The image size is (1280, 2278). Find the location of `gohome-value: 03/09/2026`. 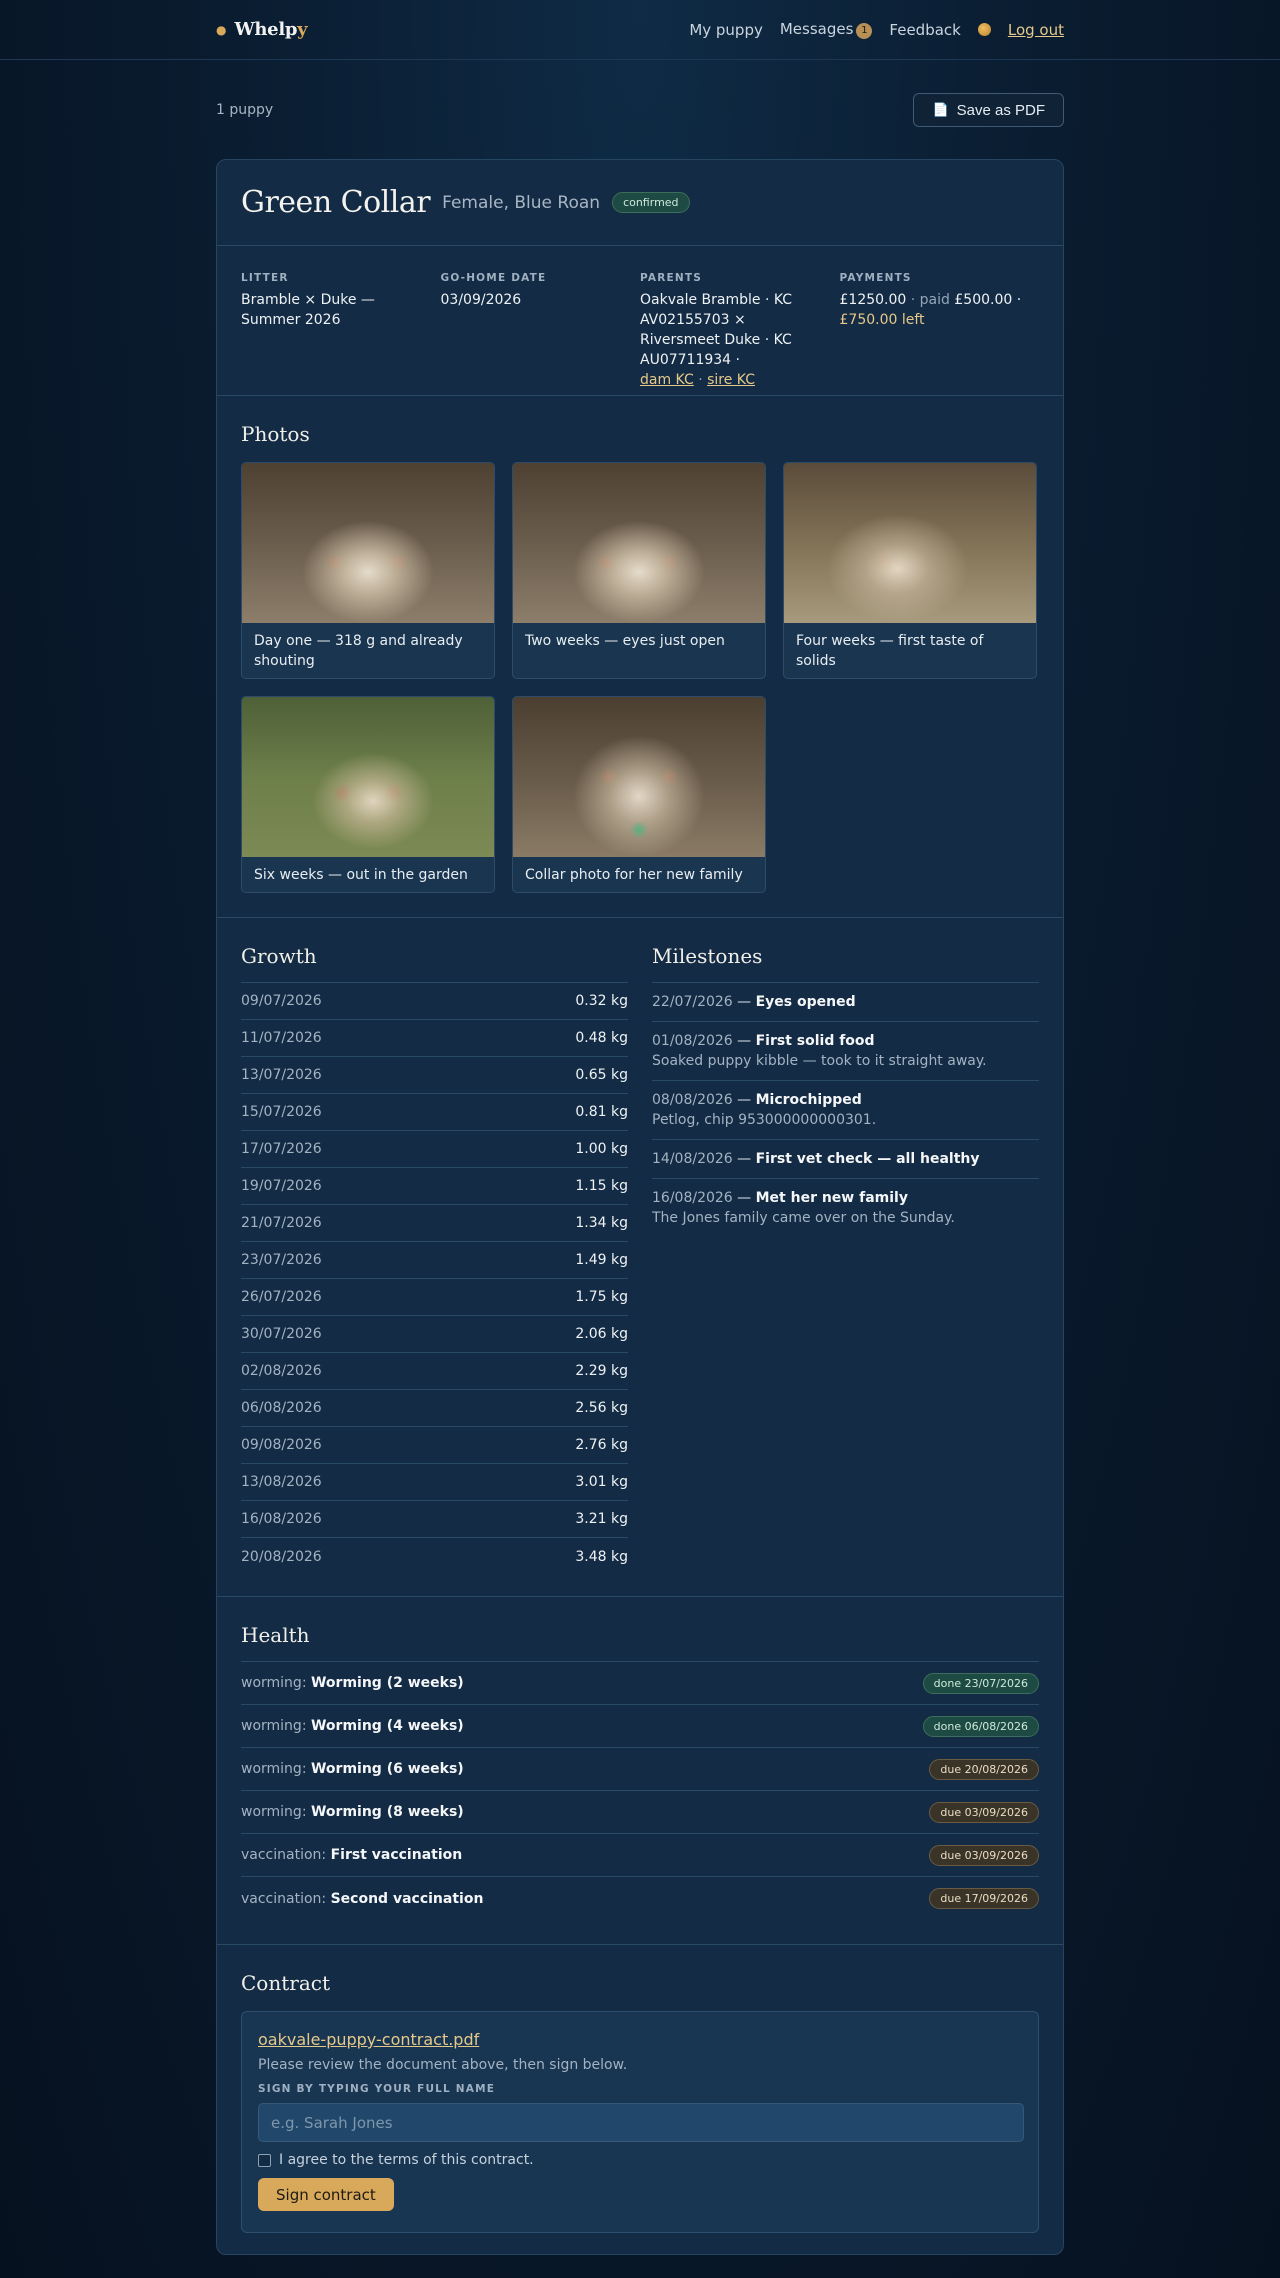

gohome-value: 03/09/2026 is located at coordinates (481, 300).